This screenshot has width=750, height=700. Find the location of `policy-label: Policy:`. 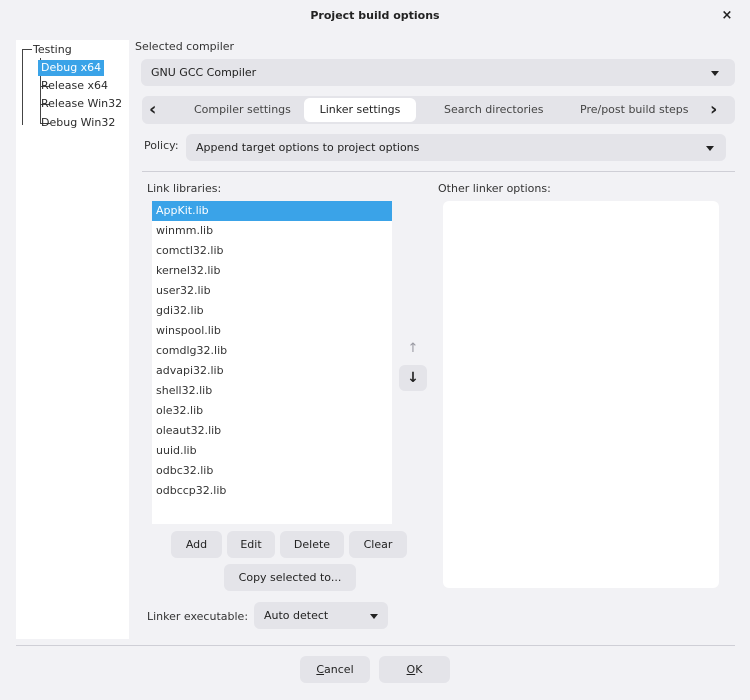

policy-label: Policy: is located at coordinates (161, 145).